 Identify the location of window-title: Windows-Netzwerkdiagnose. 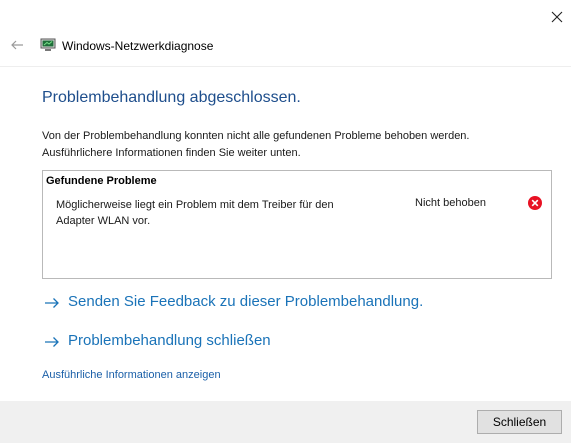
(138, 46).